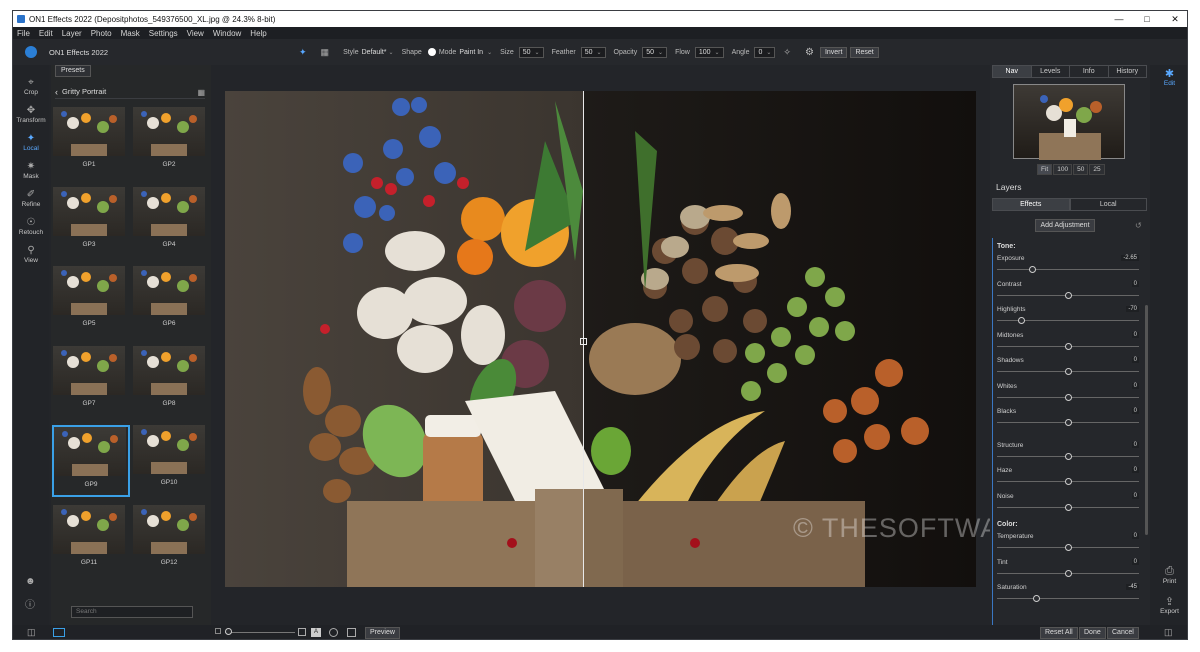 The height and width of the screenshot is (652, 1200). I want to click on thumbnail-size-slider, so click(260, 632).